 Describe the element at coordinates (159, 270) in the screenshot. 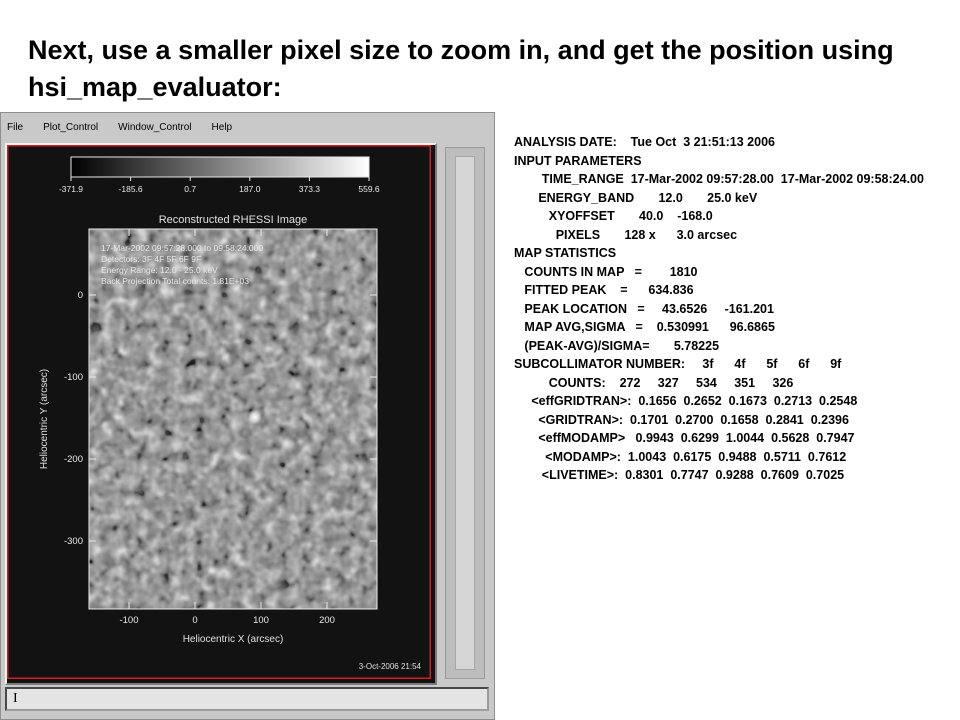

I see `annotation-energy: Energy Range: 12.0 - 25.0 keV` at that location.